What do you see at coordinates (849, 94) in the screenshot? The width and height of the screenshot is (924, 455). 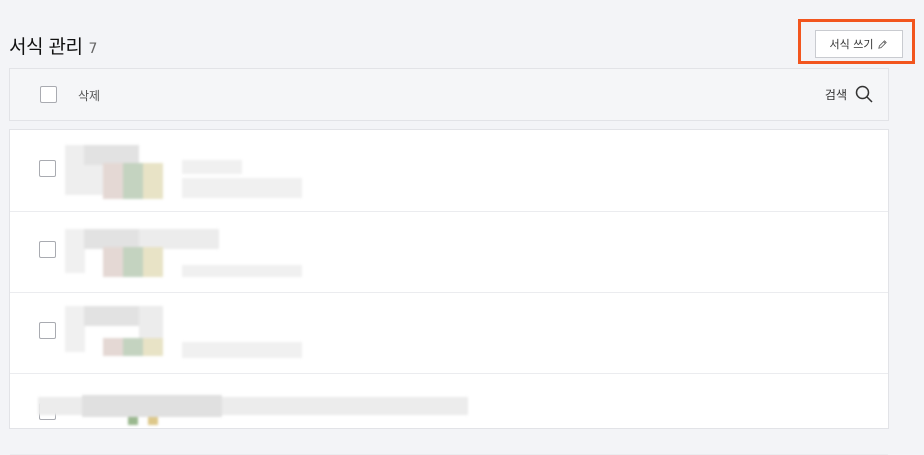 I see `search-button: 검색` at bounding box center [849, 94].